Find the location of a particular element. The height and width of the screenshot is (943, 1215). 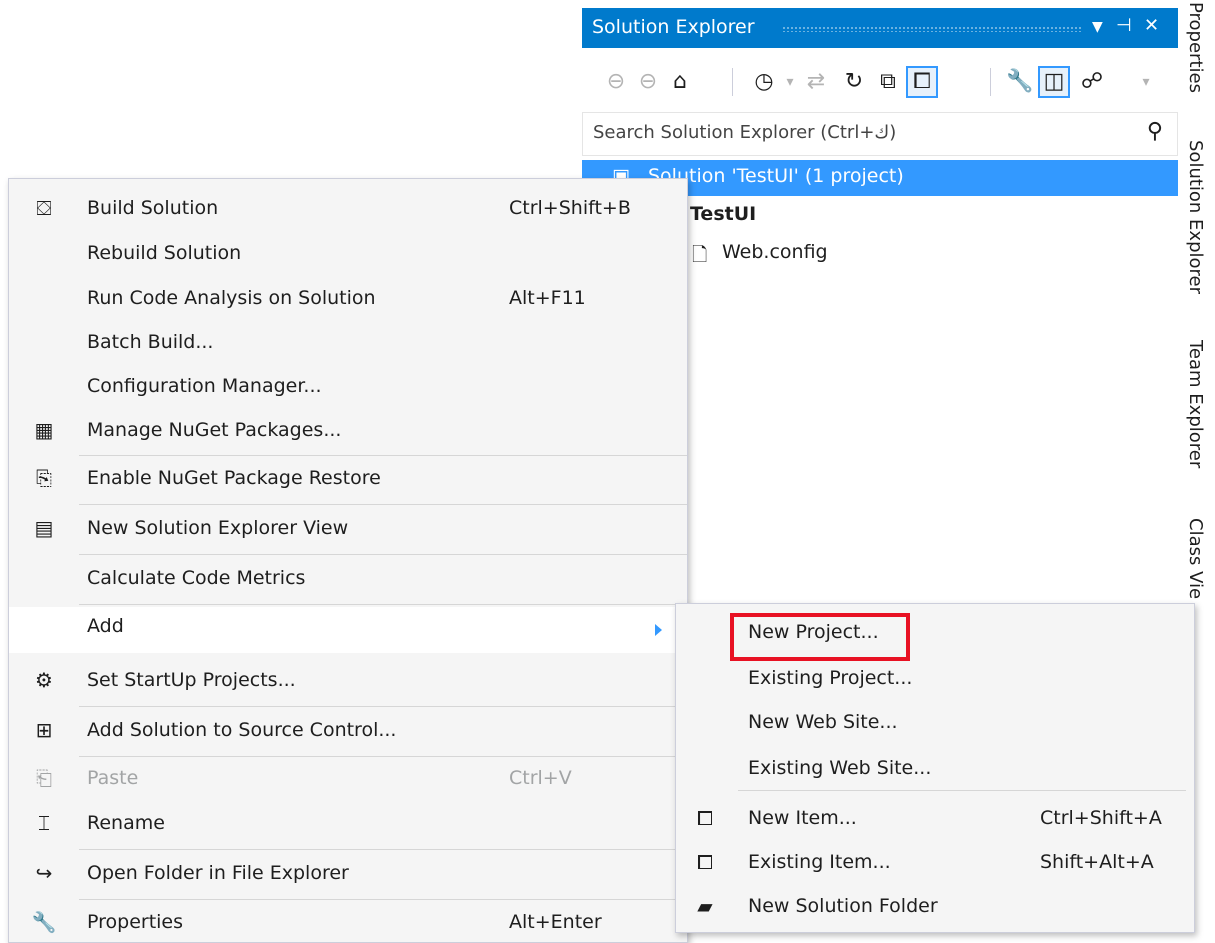

menu-item-open-in-file-explorer: ↪ Open Folder in File Explorer is located at coordinates (348, 874).